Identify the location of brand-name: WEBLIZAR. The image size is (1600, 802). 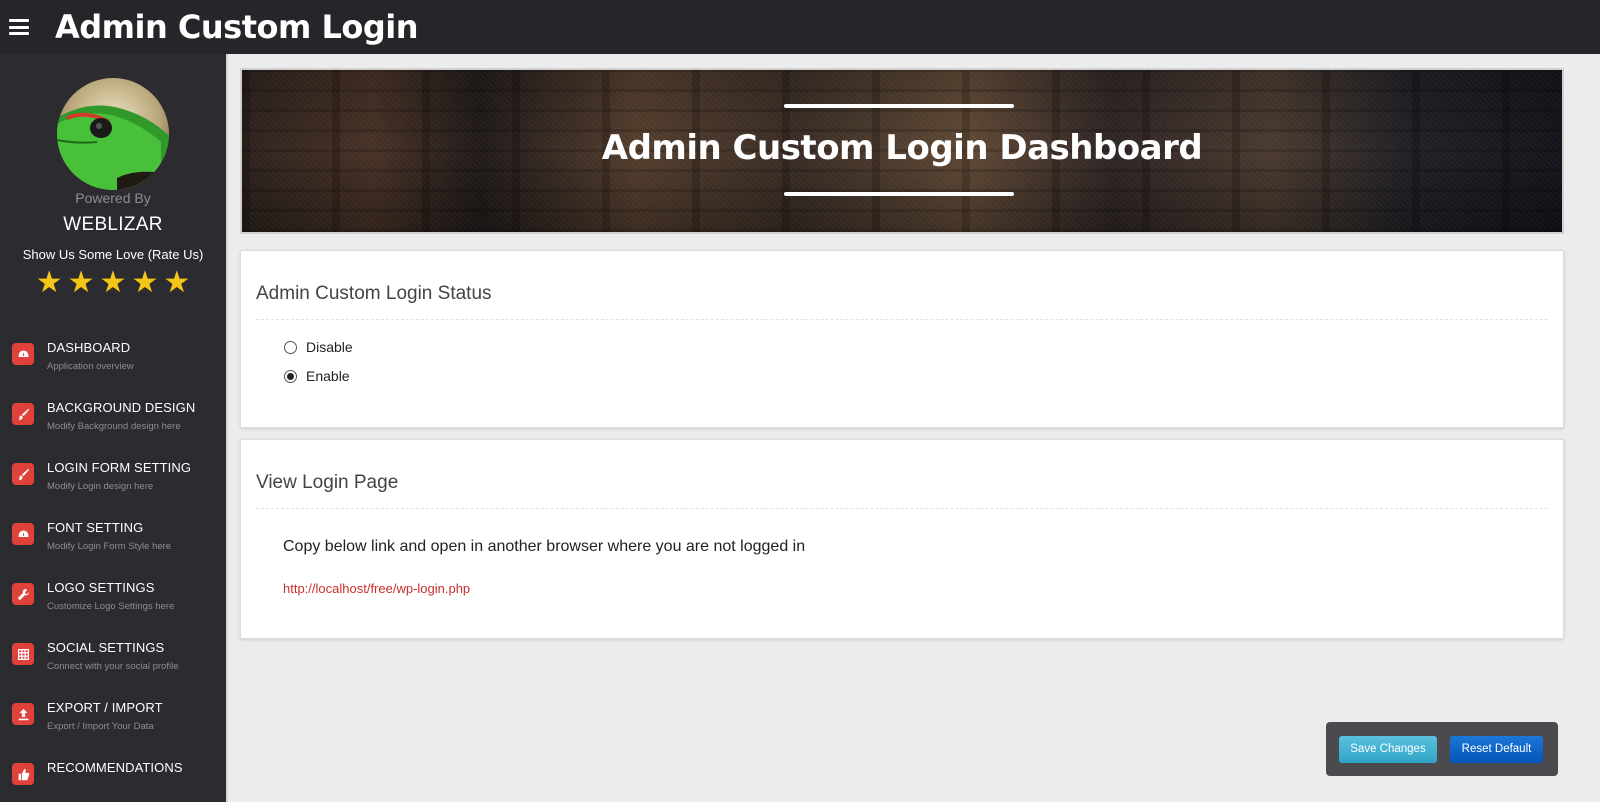
(113, 224).